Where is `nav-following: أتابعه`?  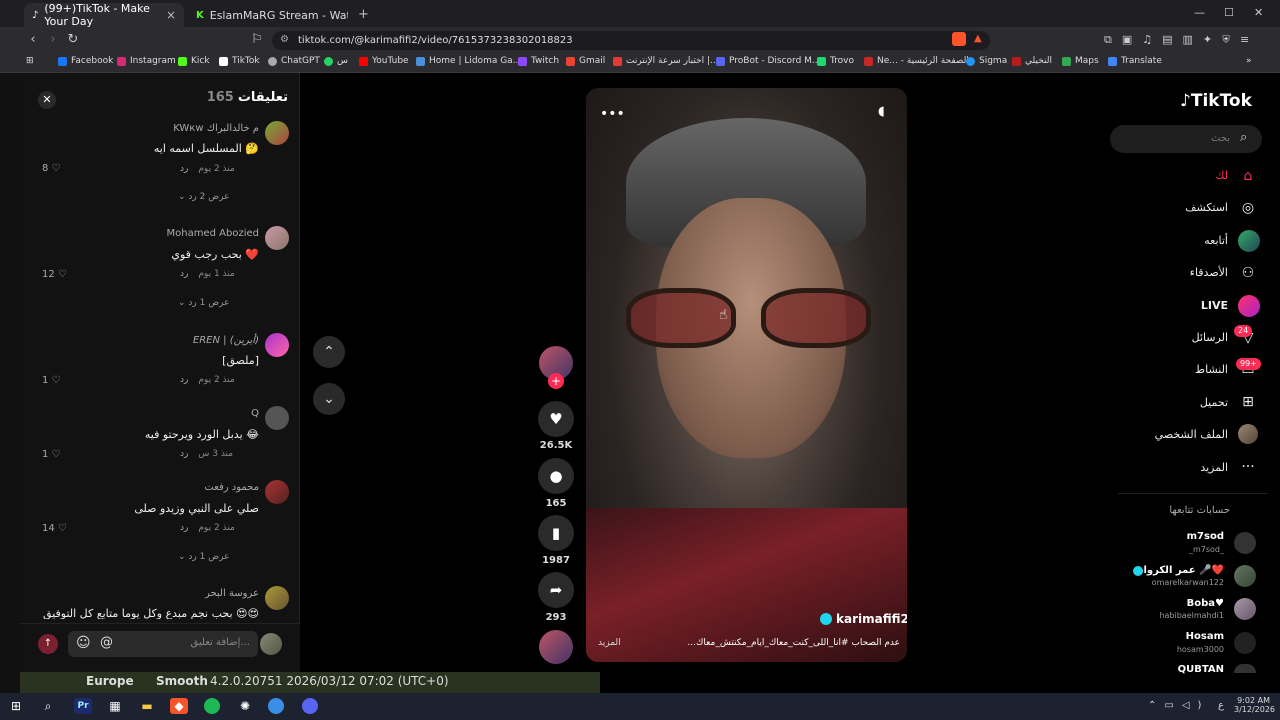 nav-following: أتابعه is located at coordinates (1173, 240).